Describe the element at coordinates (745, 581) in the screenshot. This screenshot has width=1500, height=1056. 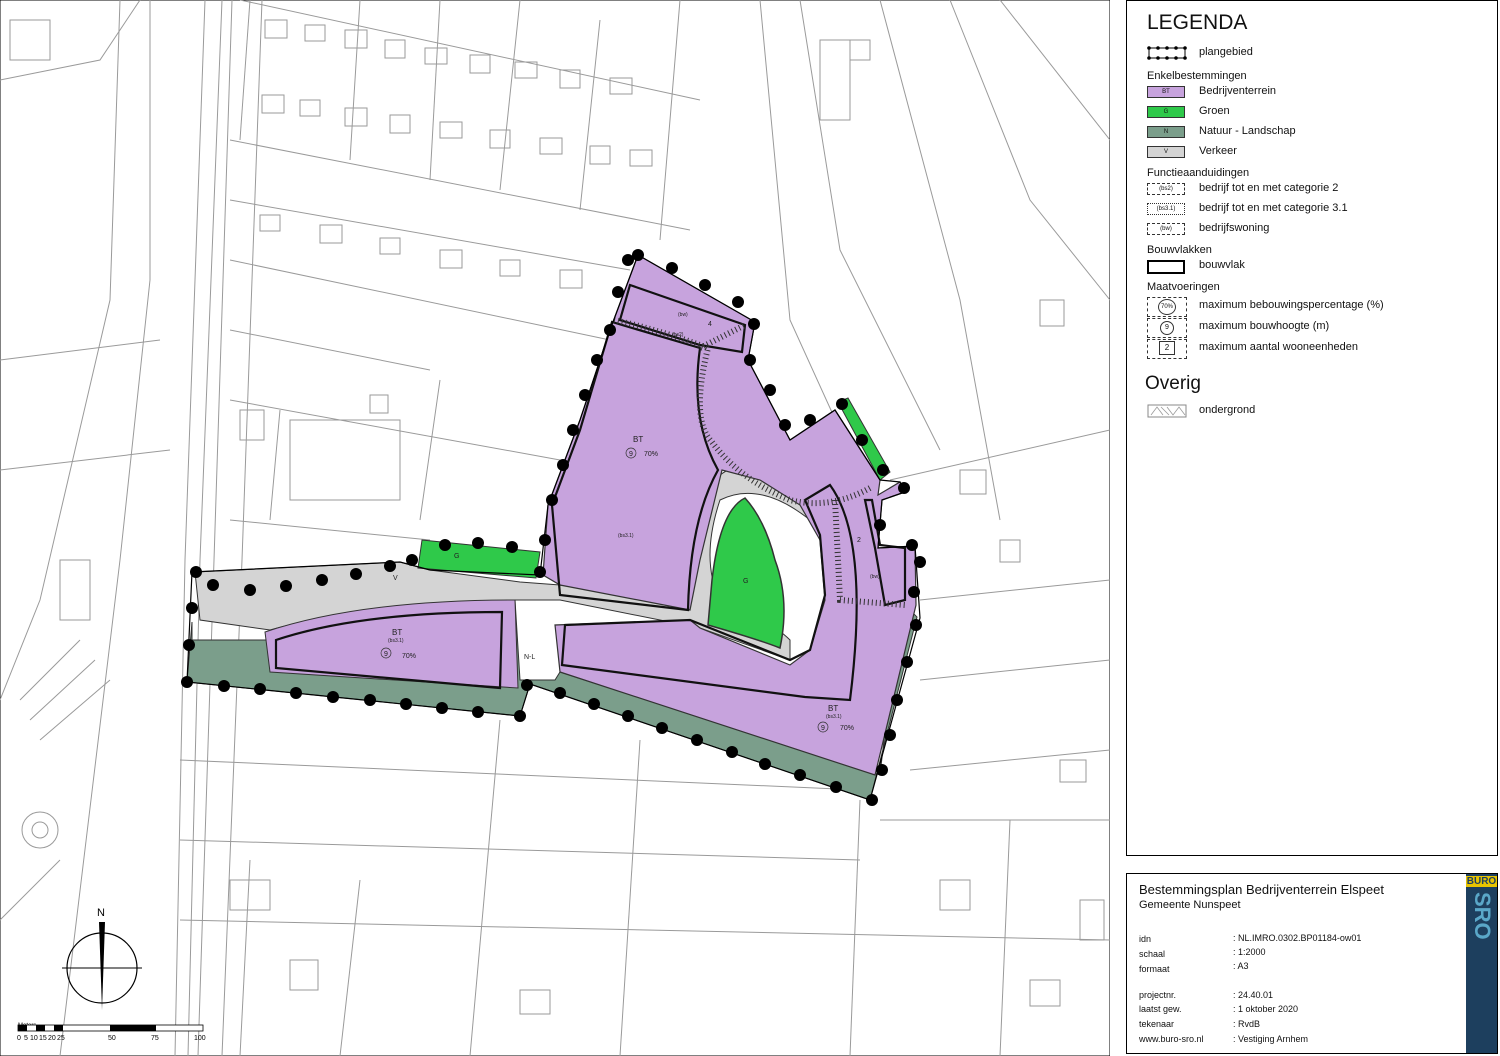
I see `map-label-groen-center: G` at that location.